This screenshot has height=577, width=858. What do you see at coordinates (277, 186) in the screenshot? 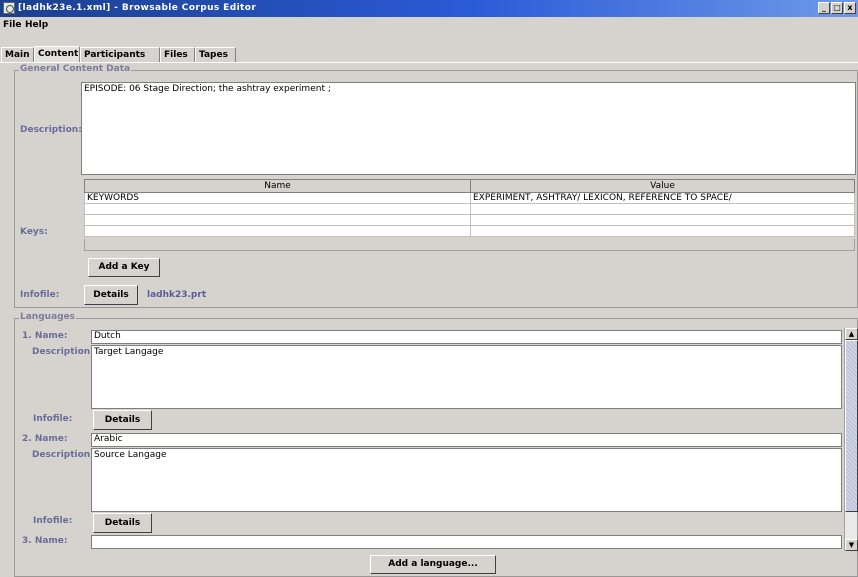
I see `keys-column-name: Name` at bounding box center [277, 186].